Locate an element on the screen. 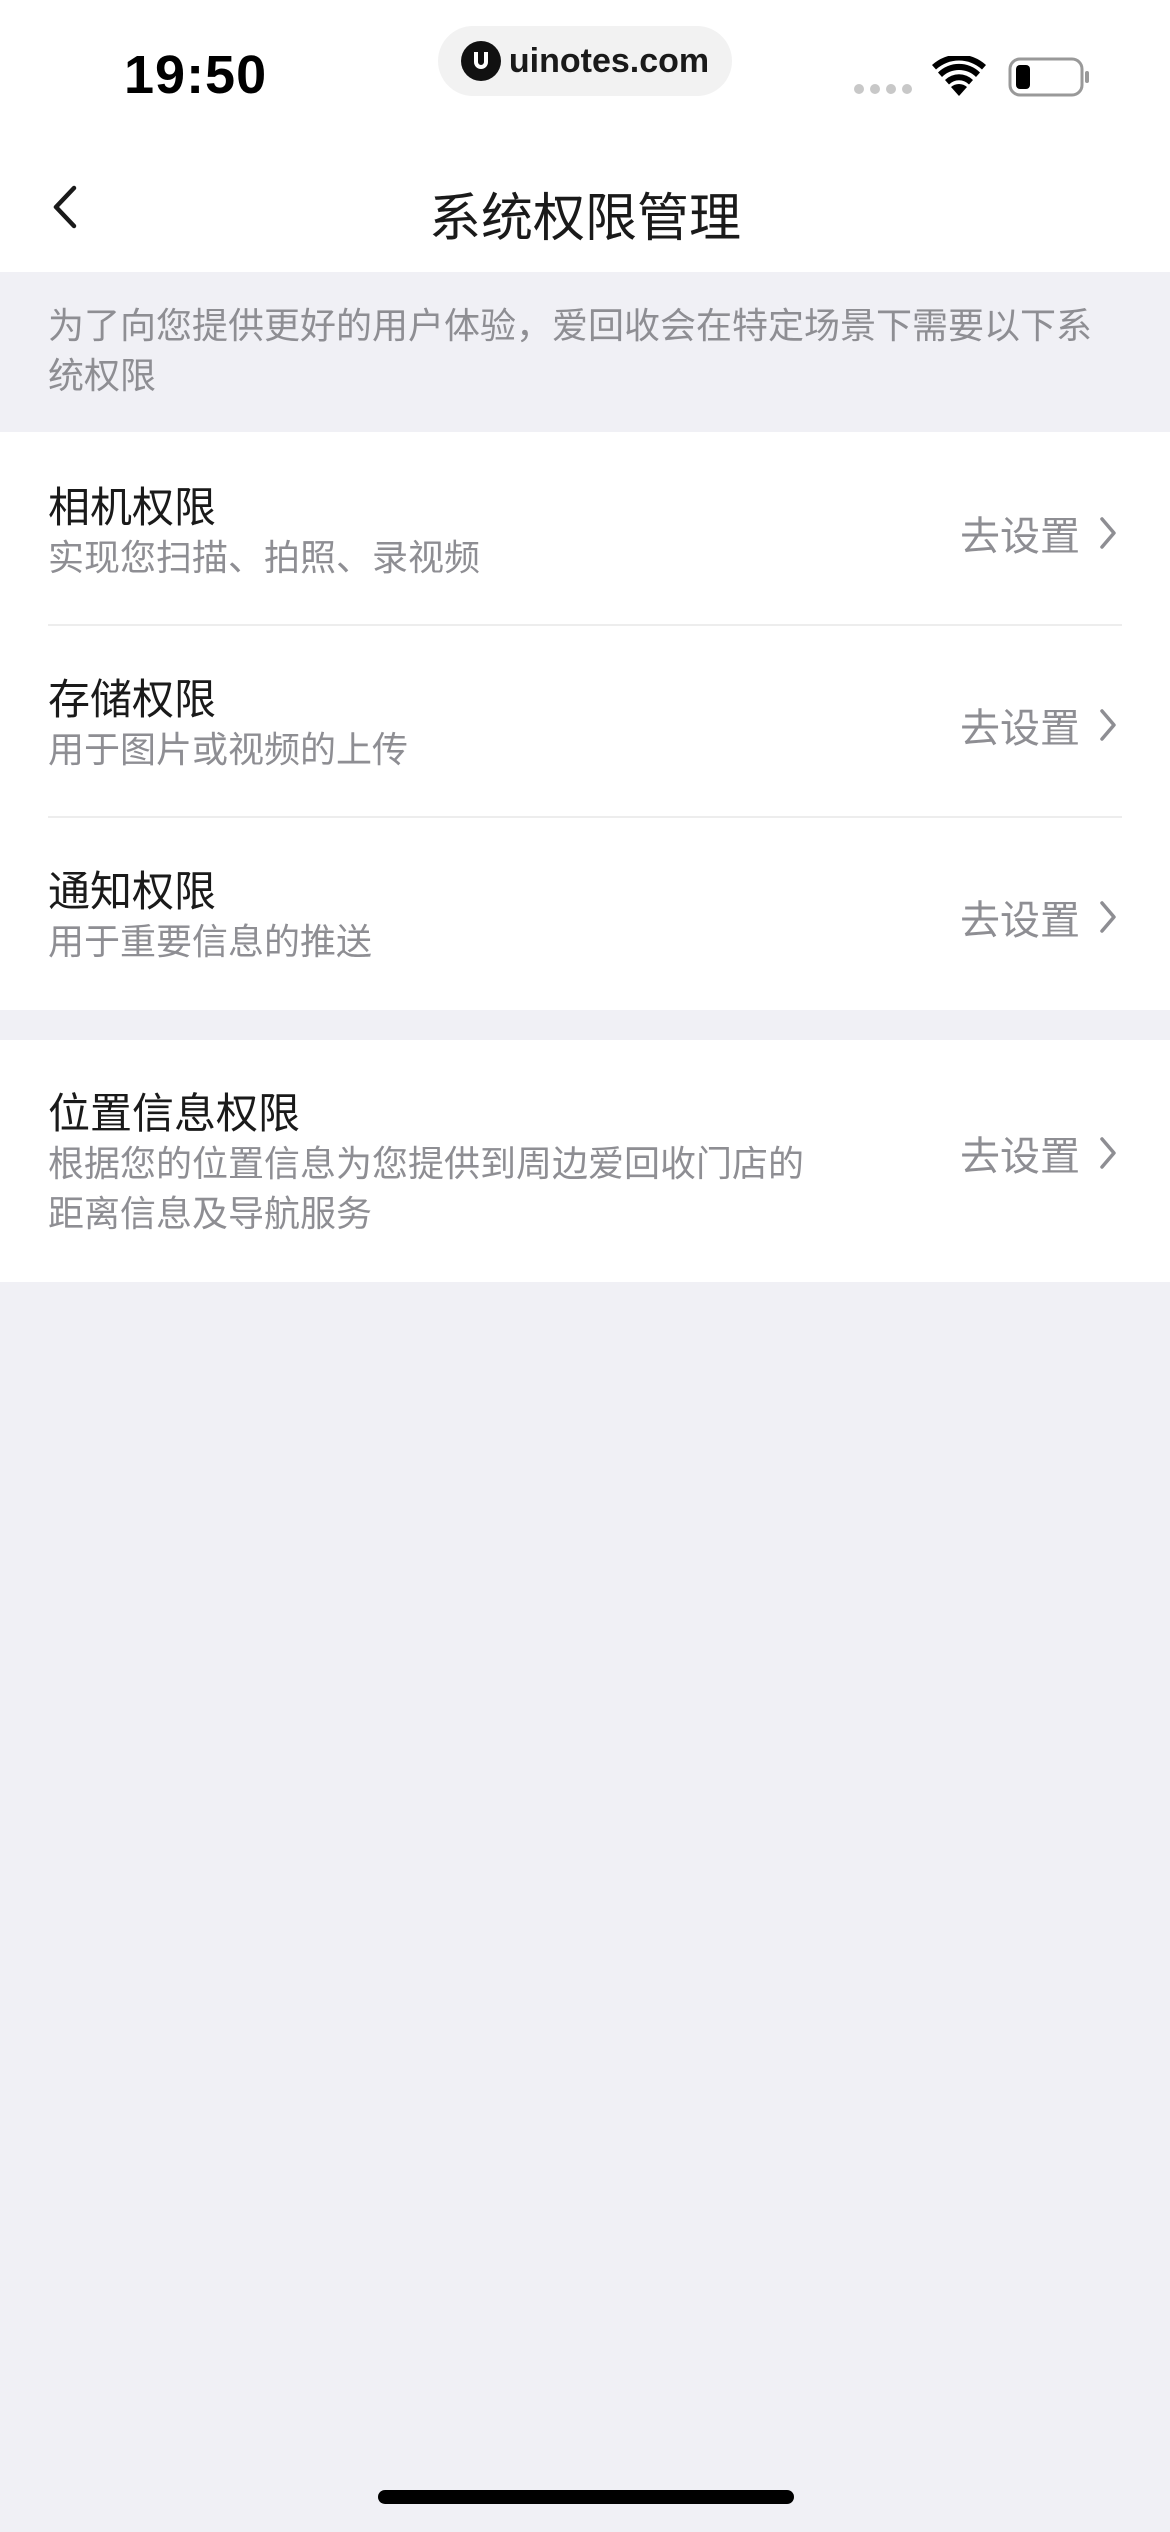  permission-title: 通知权限 is located at coordinates (132, 891).